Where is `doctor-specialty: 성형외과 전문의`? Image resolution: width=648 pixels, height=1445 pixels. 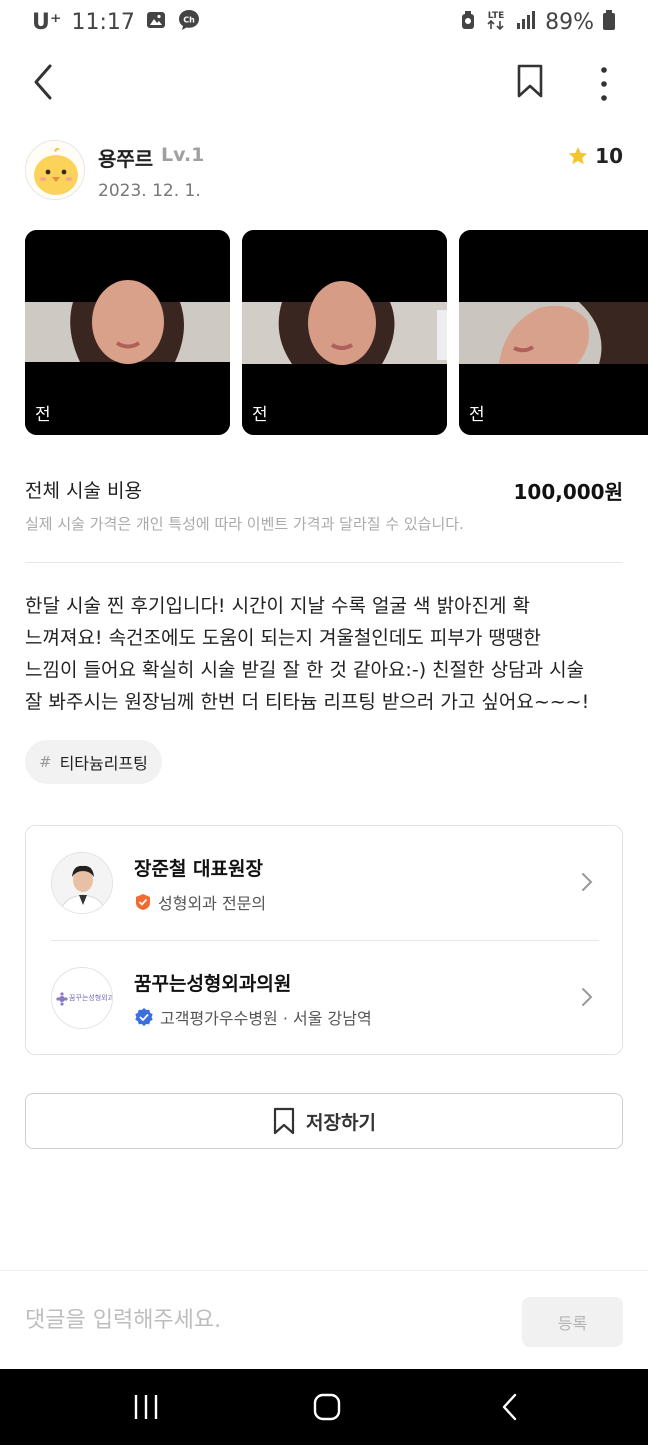
doctor-specialty: 성형외과 전문의 is located at coordinates (200, 902).